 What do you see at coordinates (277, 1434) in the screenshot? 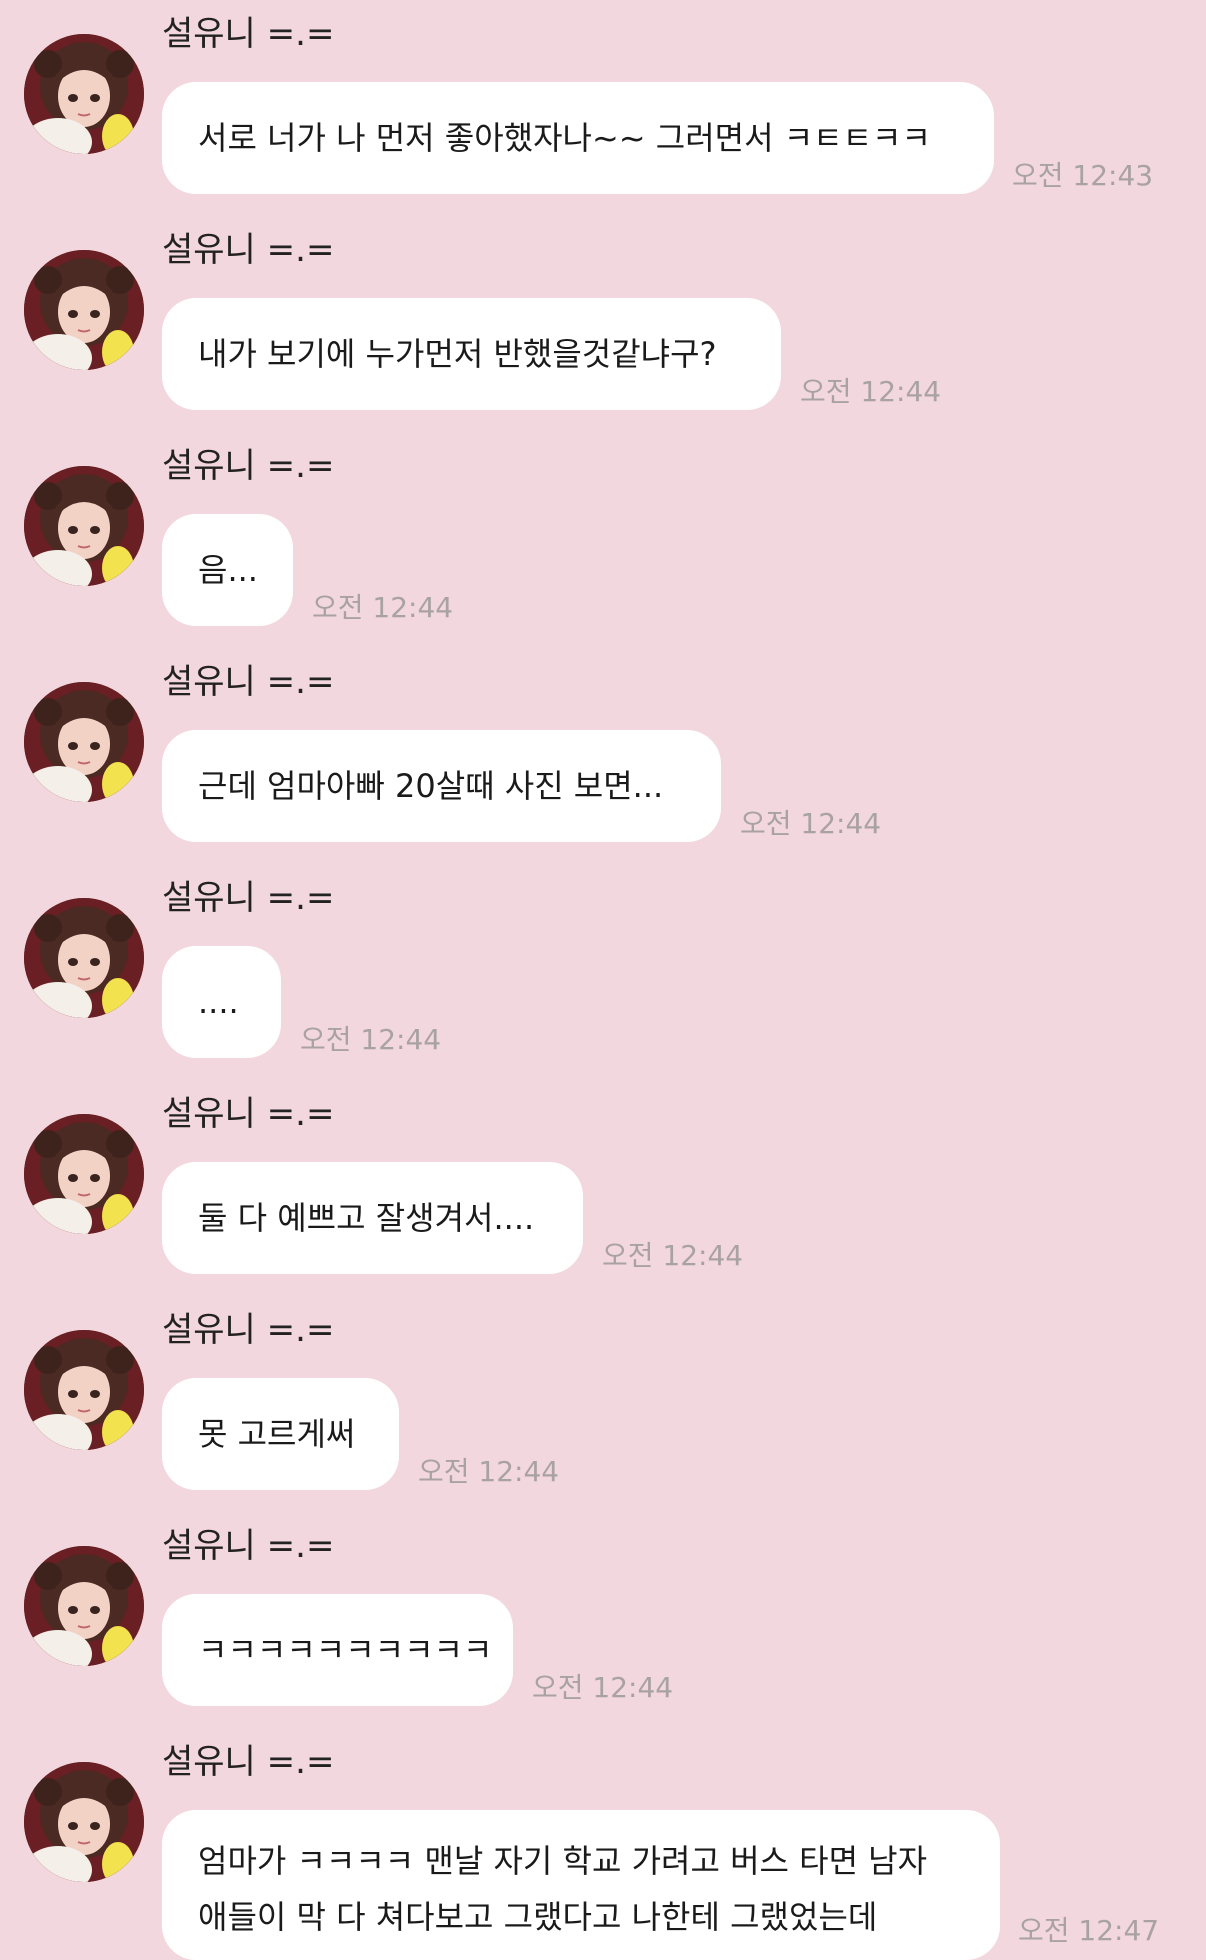
I see `message-text: 못 고르게써` at bounding box center [277, 1434].